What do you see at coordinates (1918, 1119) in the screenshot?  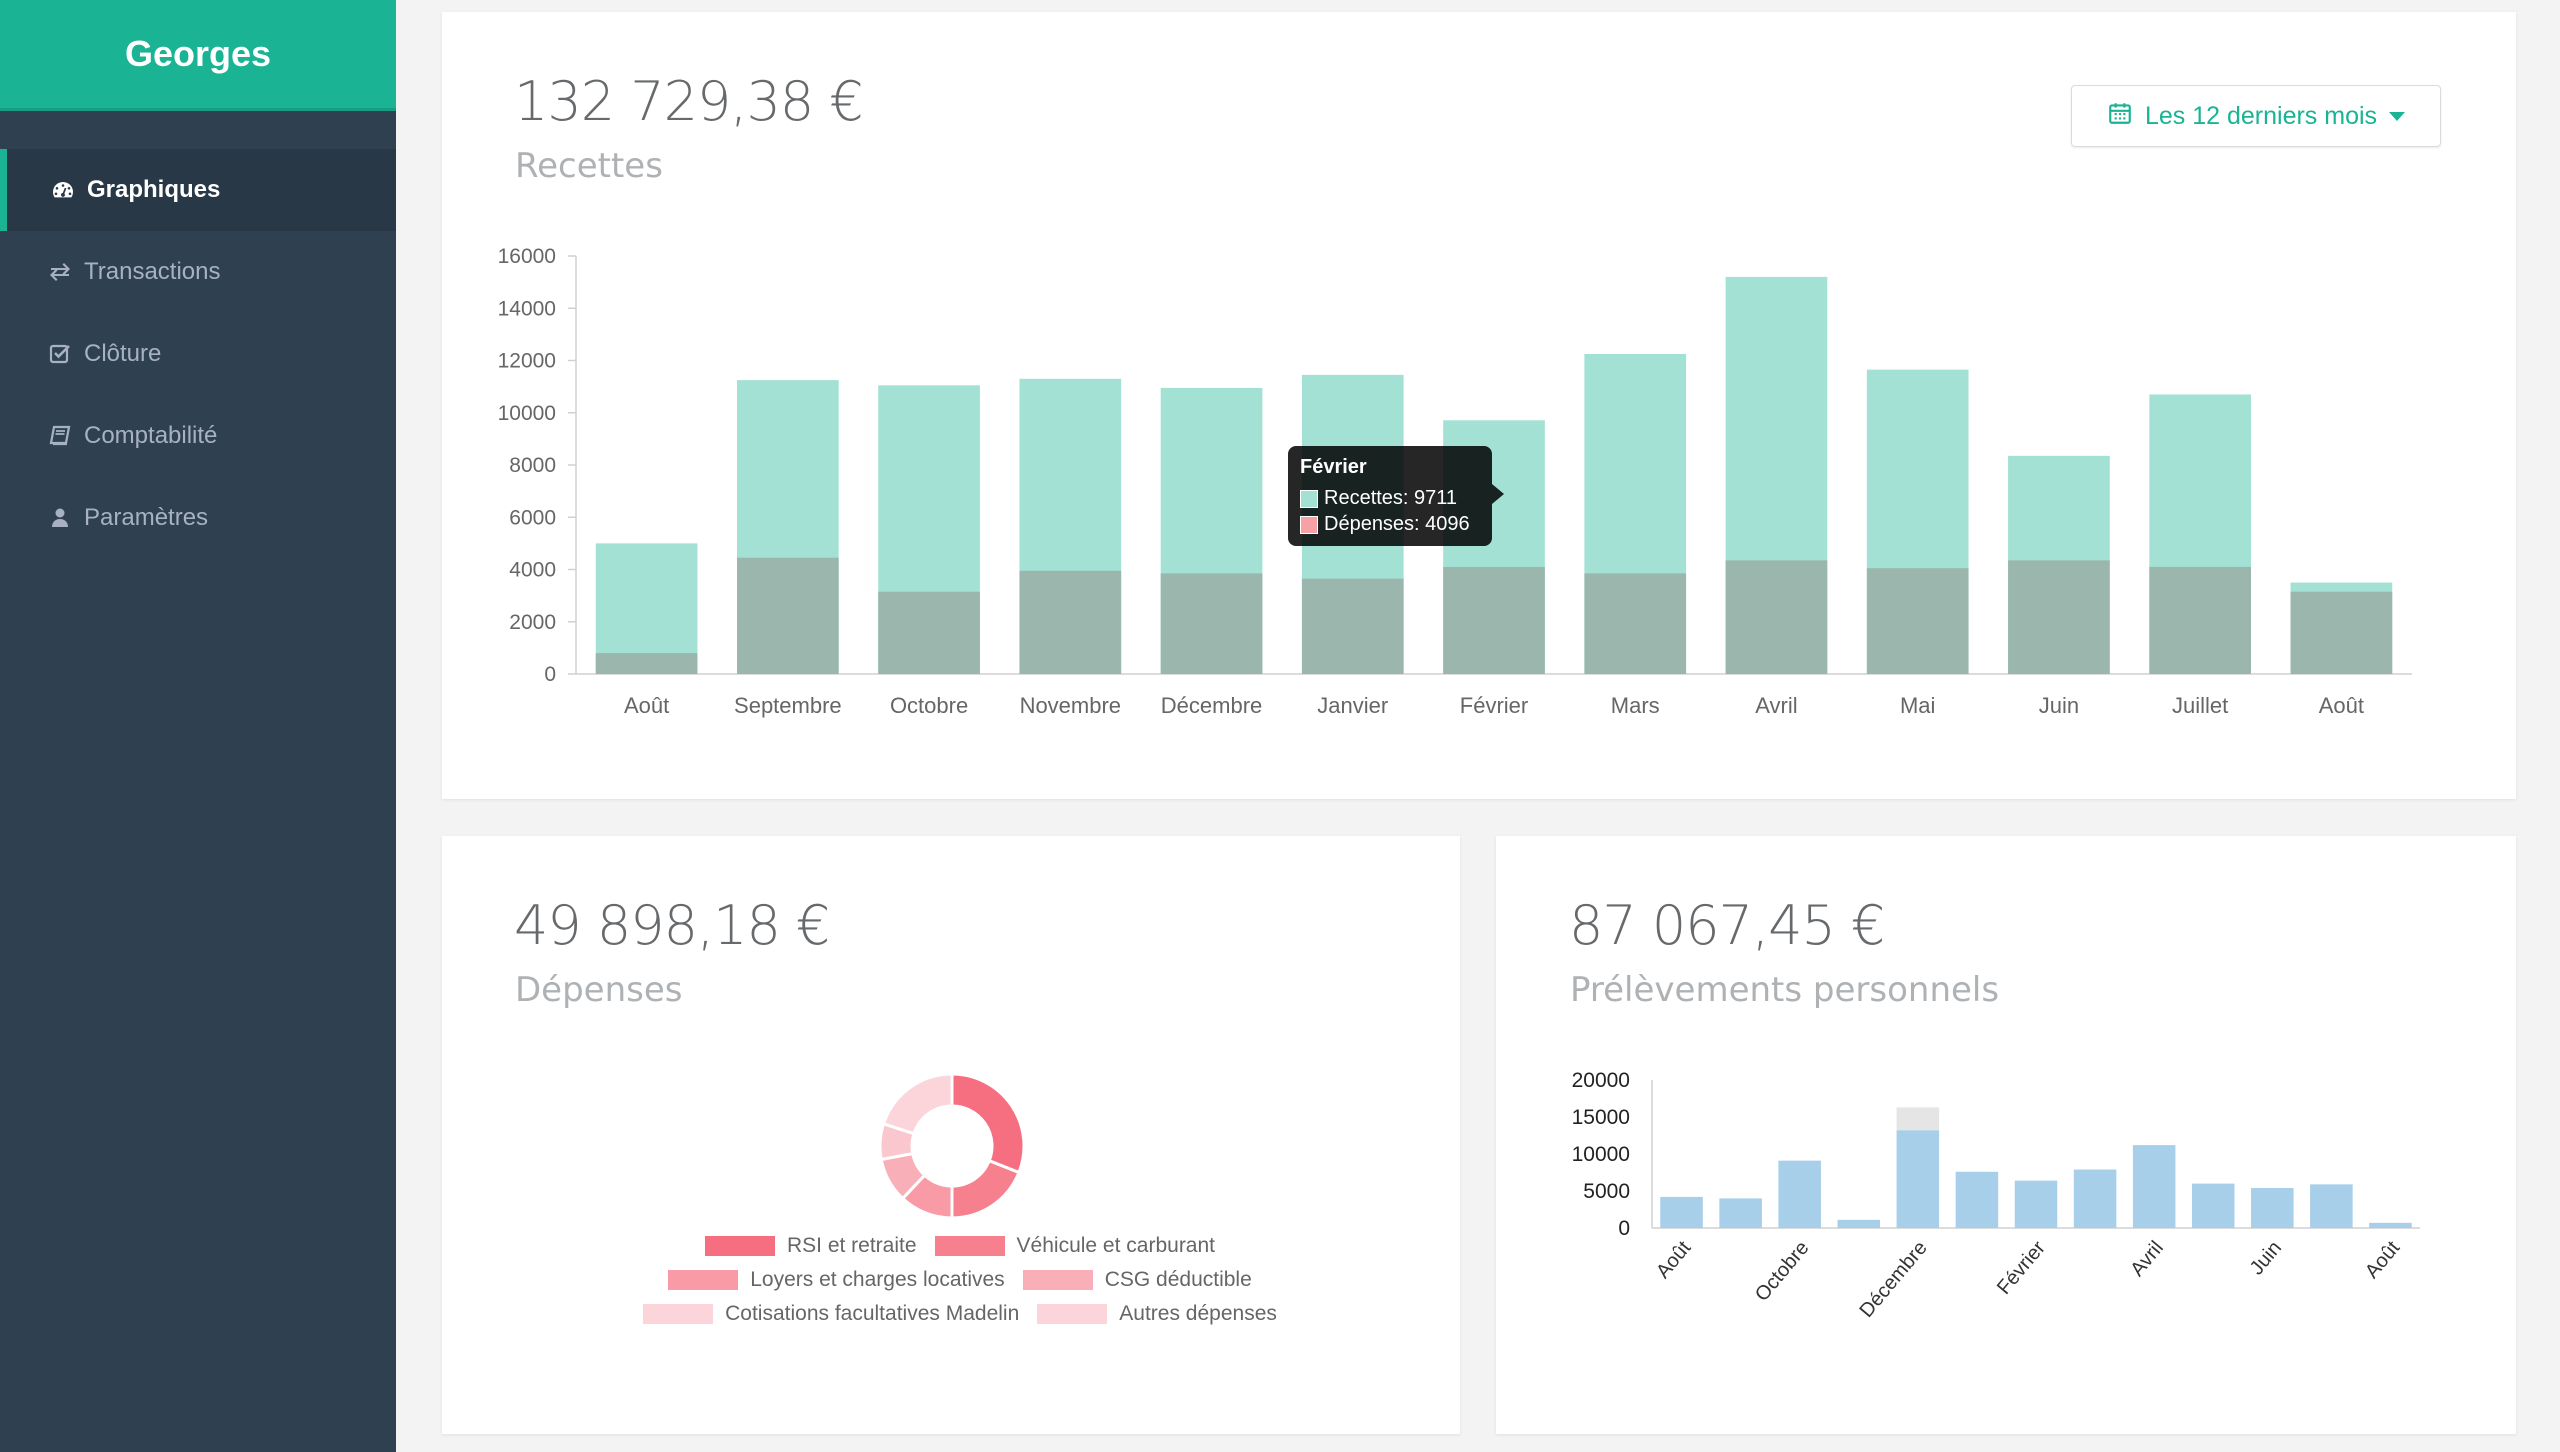 I see `bar-overflow` at bounding box center [1918, 1119].